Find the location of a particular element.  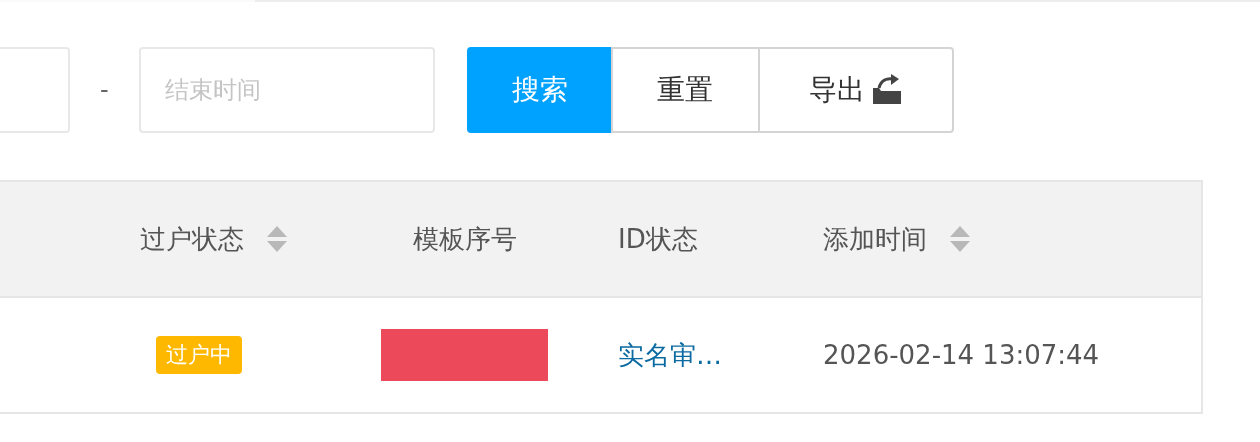

export-button: 导出 is located at coordinates (855, 90).